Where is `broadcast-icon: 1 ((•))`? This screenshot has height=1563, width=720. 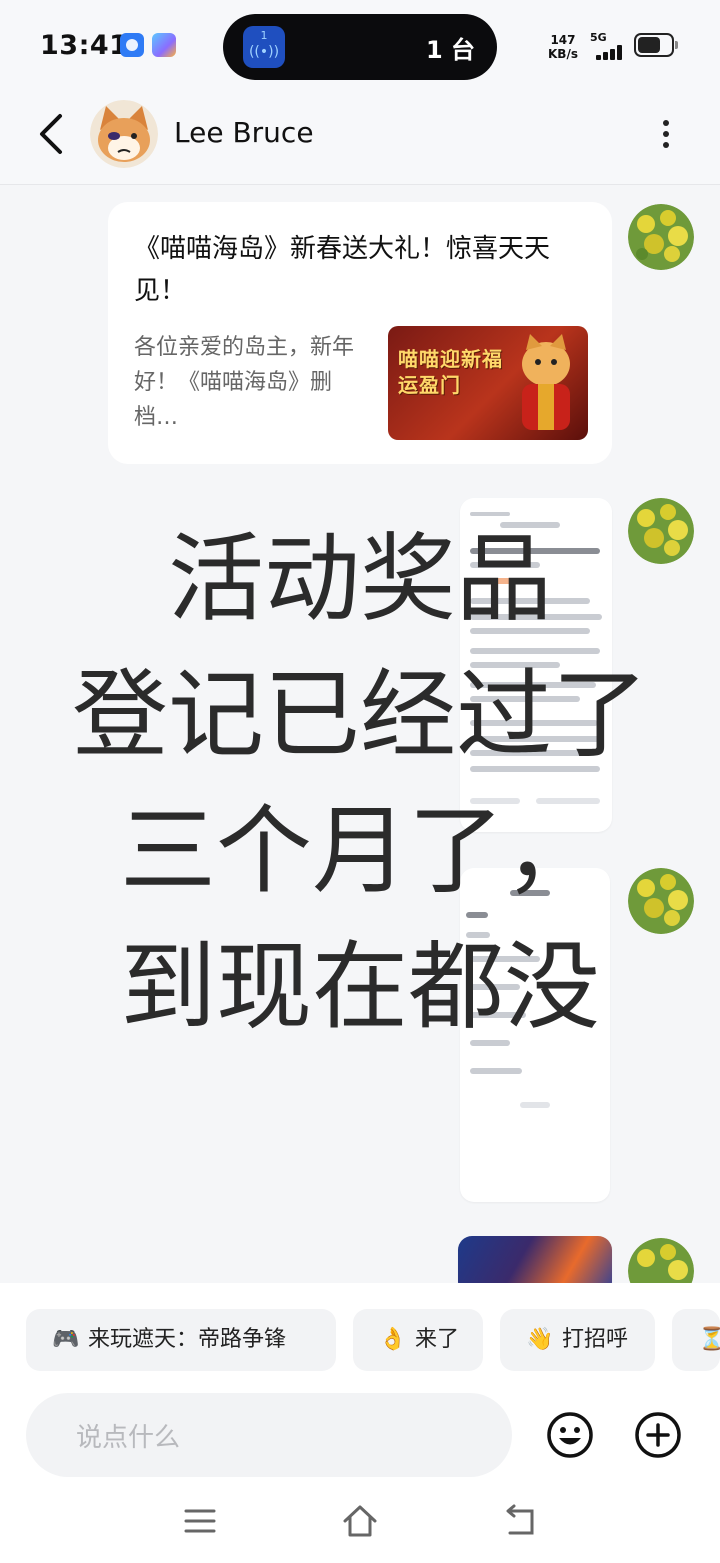
broadcast-icon: 1 ((•)) is located at coordinates (264, 47).